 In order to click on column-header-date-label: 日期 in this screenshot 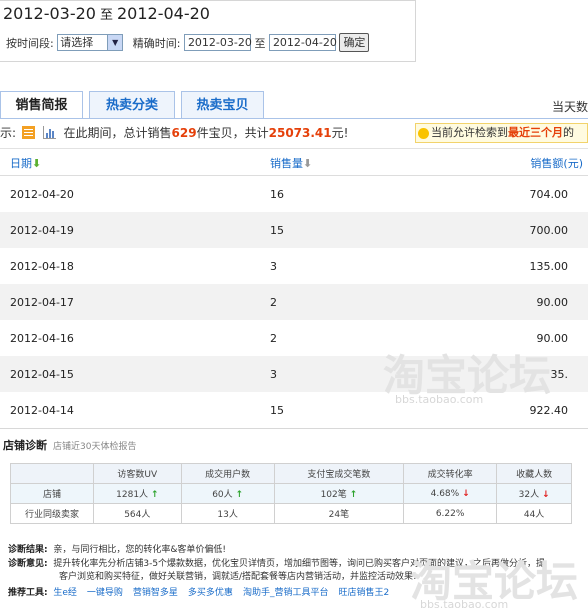, I will do `click(21, 163)`.